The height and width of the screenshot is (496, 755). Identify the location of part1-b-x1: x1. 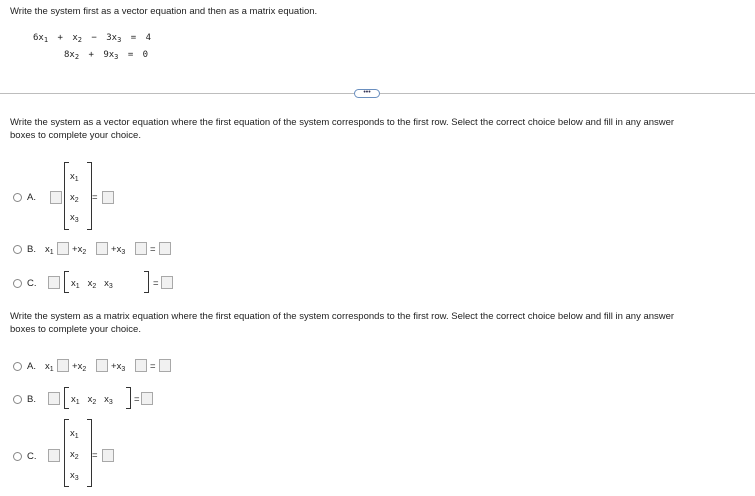
(49, 250).